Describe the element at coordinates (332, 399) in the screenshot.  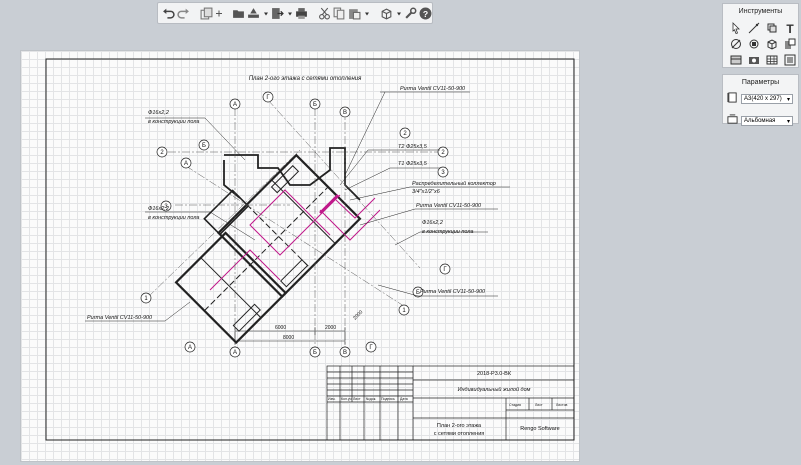
I see `svg-text: Изм.` at that location.